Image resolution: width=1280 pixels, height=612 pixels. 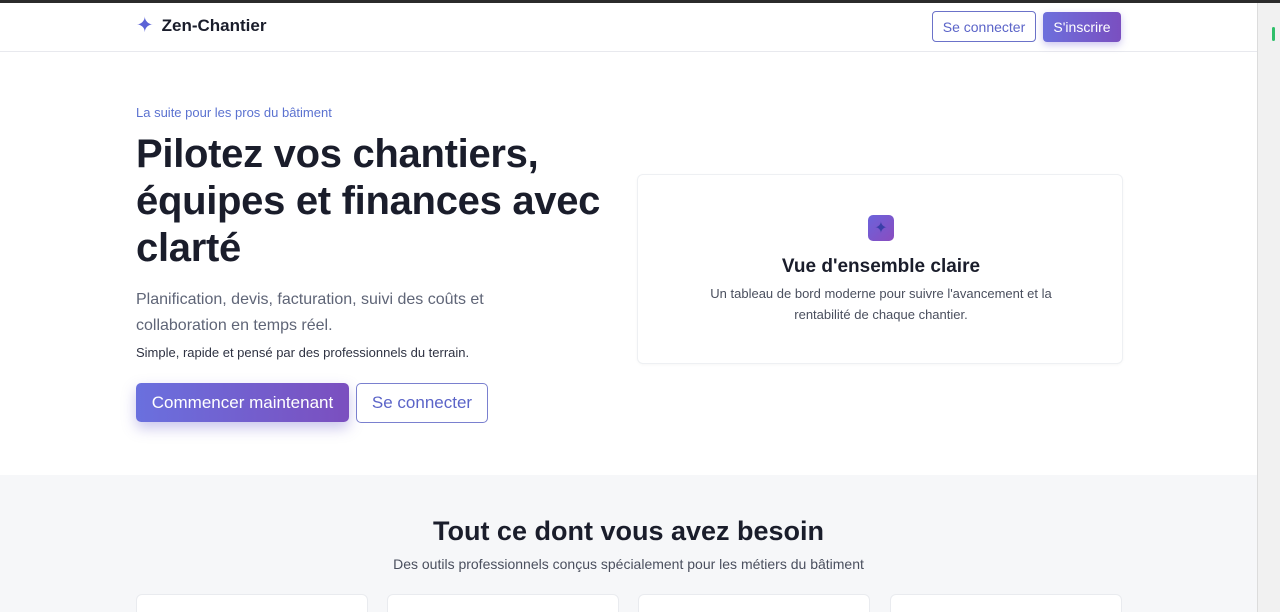 What do you see at coordinates (214, 25) in the screenshot?
I see `brand-name: Zen-Chantier` at bounding box center [214, 25].